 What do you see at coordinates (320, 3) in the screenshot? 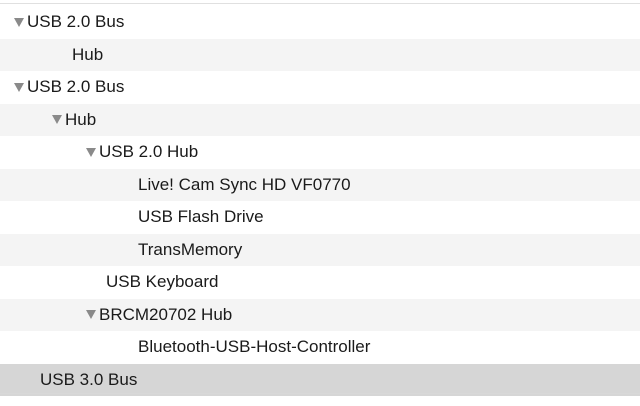
I see `top-divider` at bounding box center [320, 3].